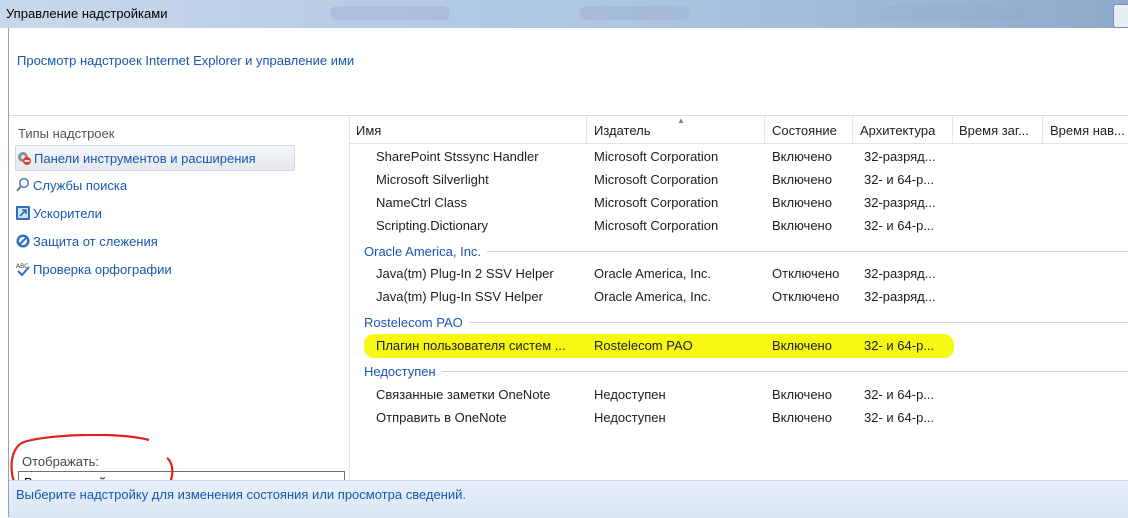  What do you see at coordinates (23, 213) in the screenshot?
I see `accelerator-icon` at bounding box center [23, 213].